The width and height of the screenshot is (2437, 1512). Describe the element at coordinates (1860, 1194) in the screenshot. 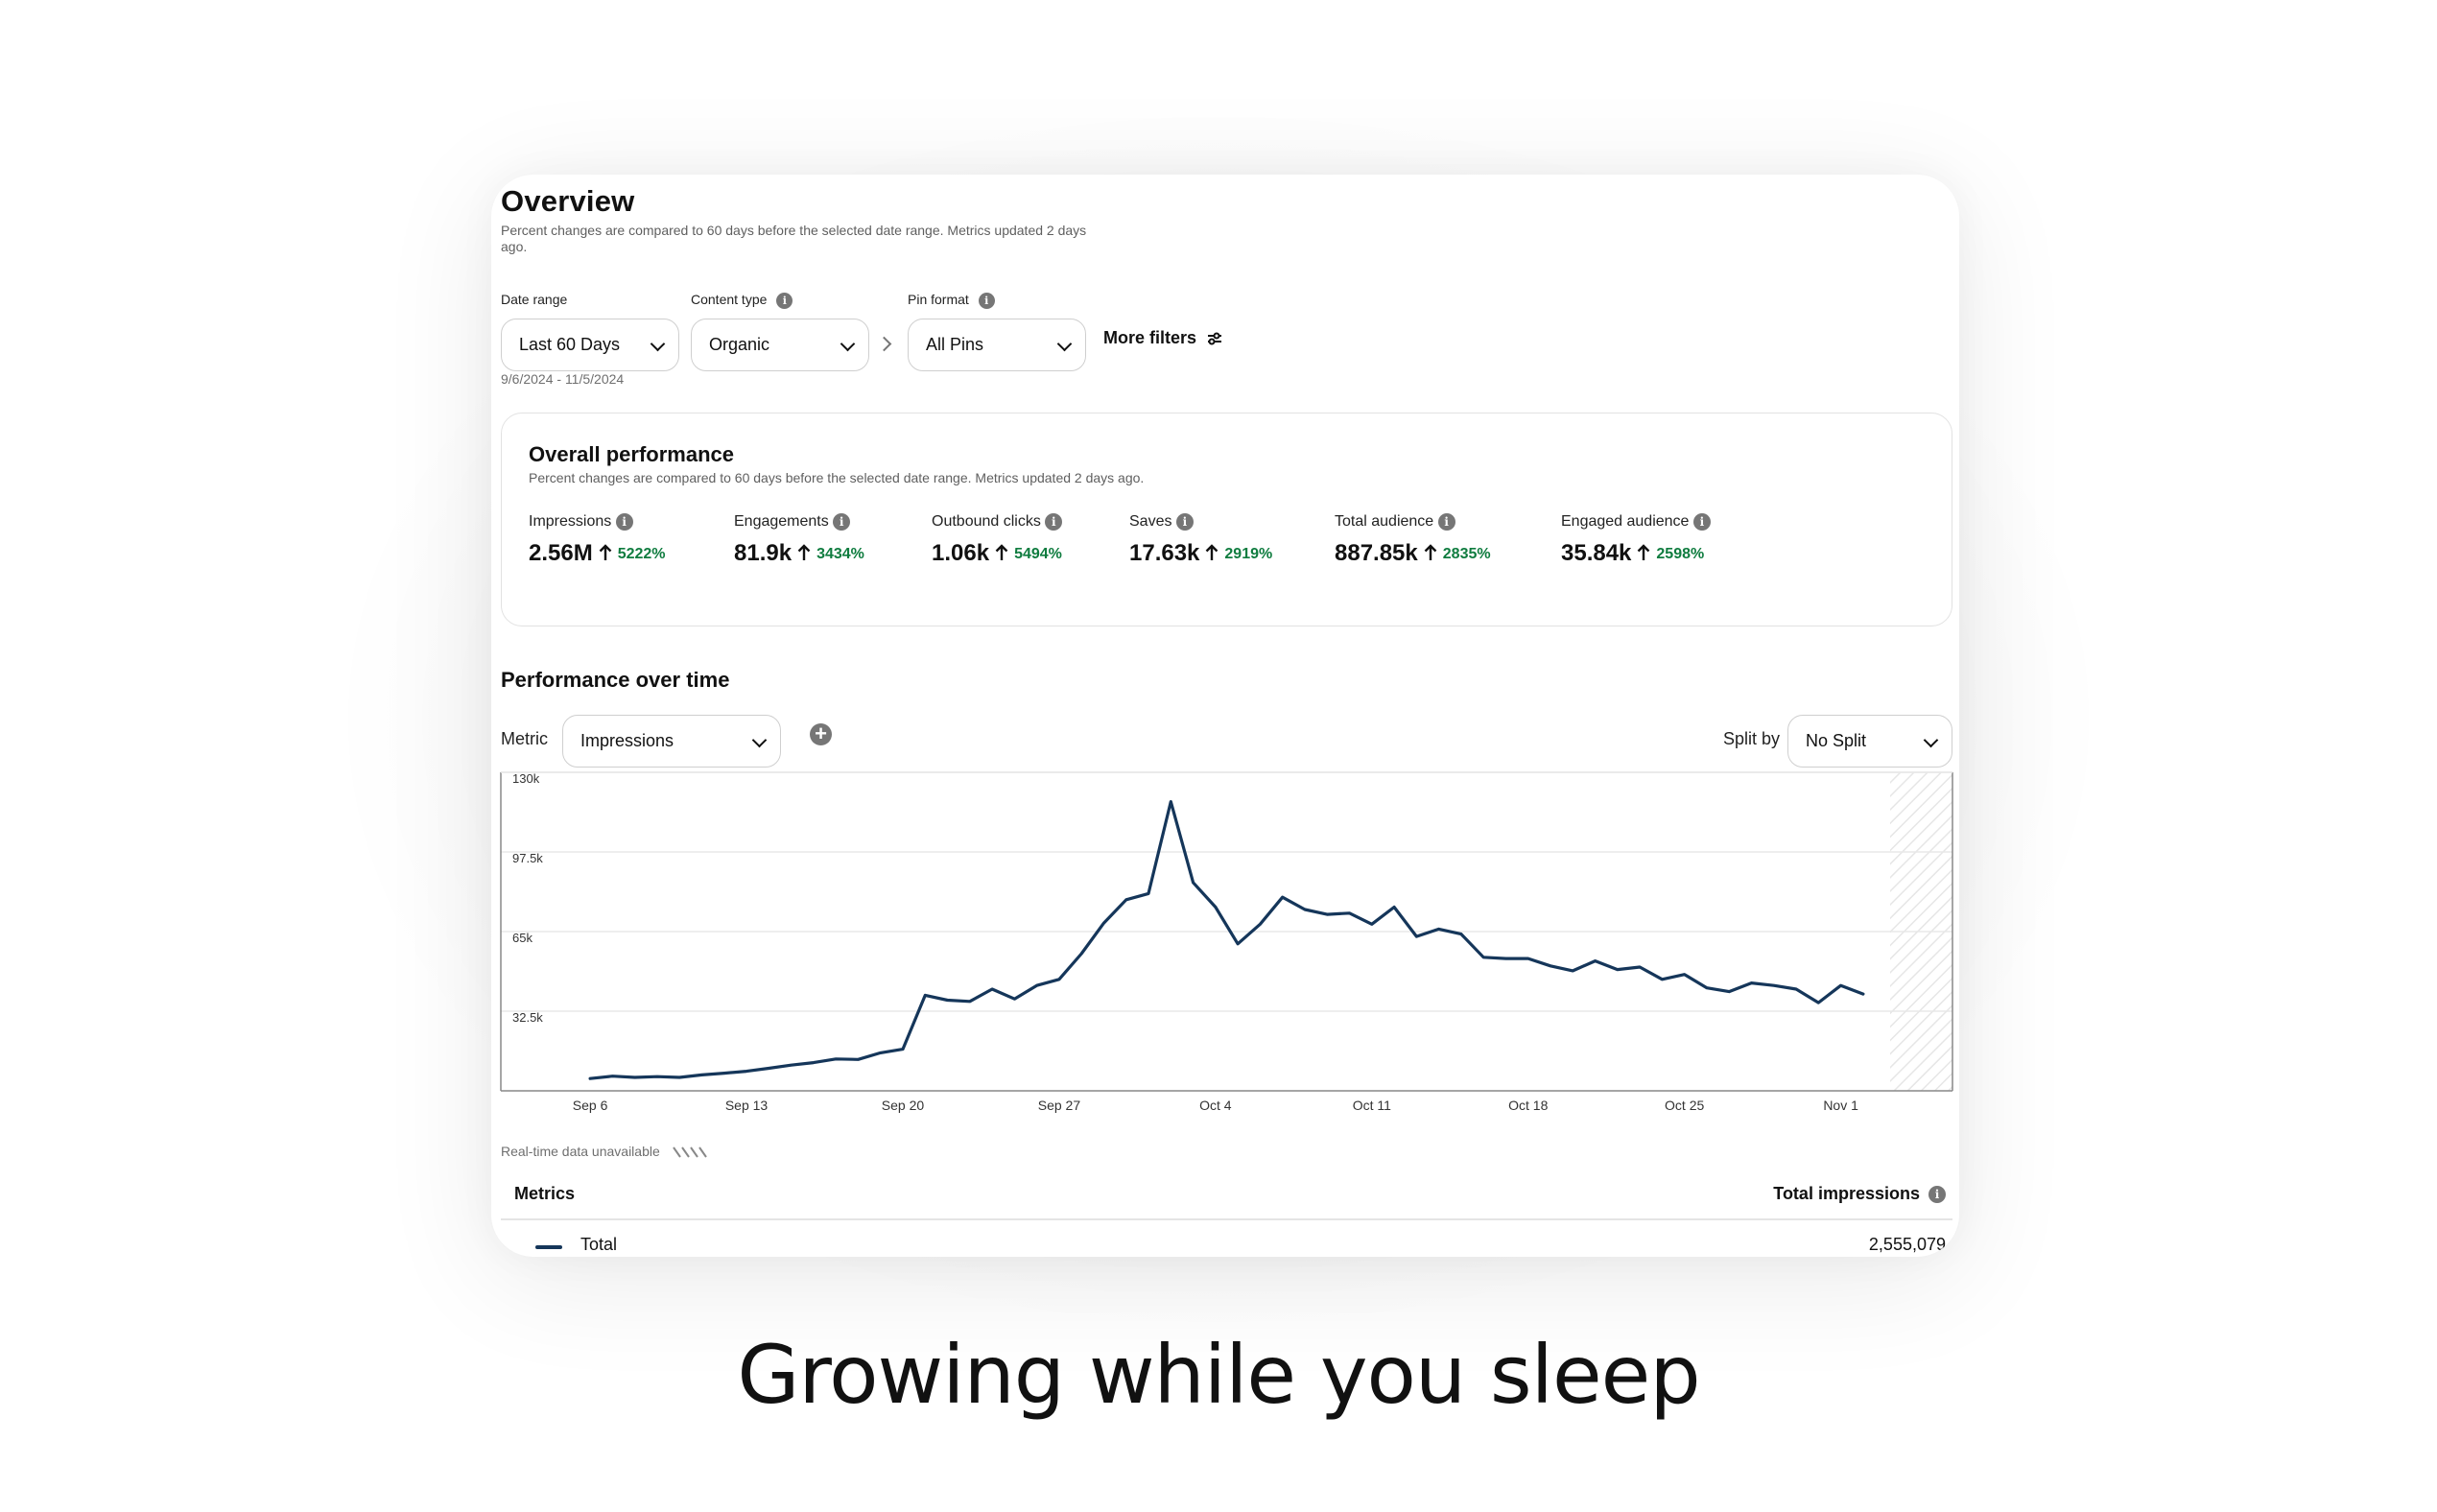

I see `total-impressions-header: Total impressions i` at that location.